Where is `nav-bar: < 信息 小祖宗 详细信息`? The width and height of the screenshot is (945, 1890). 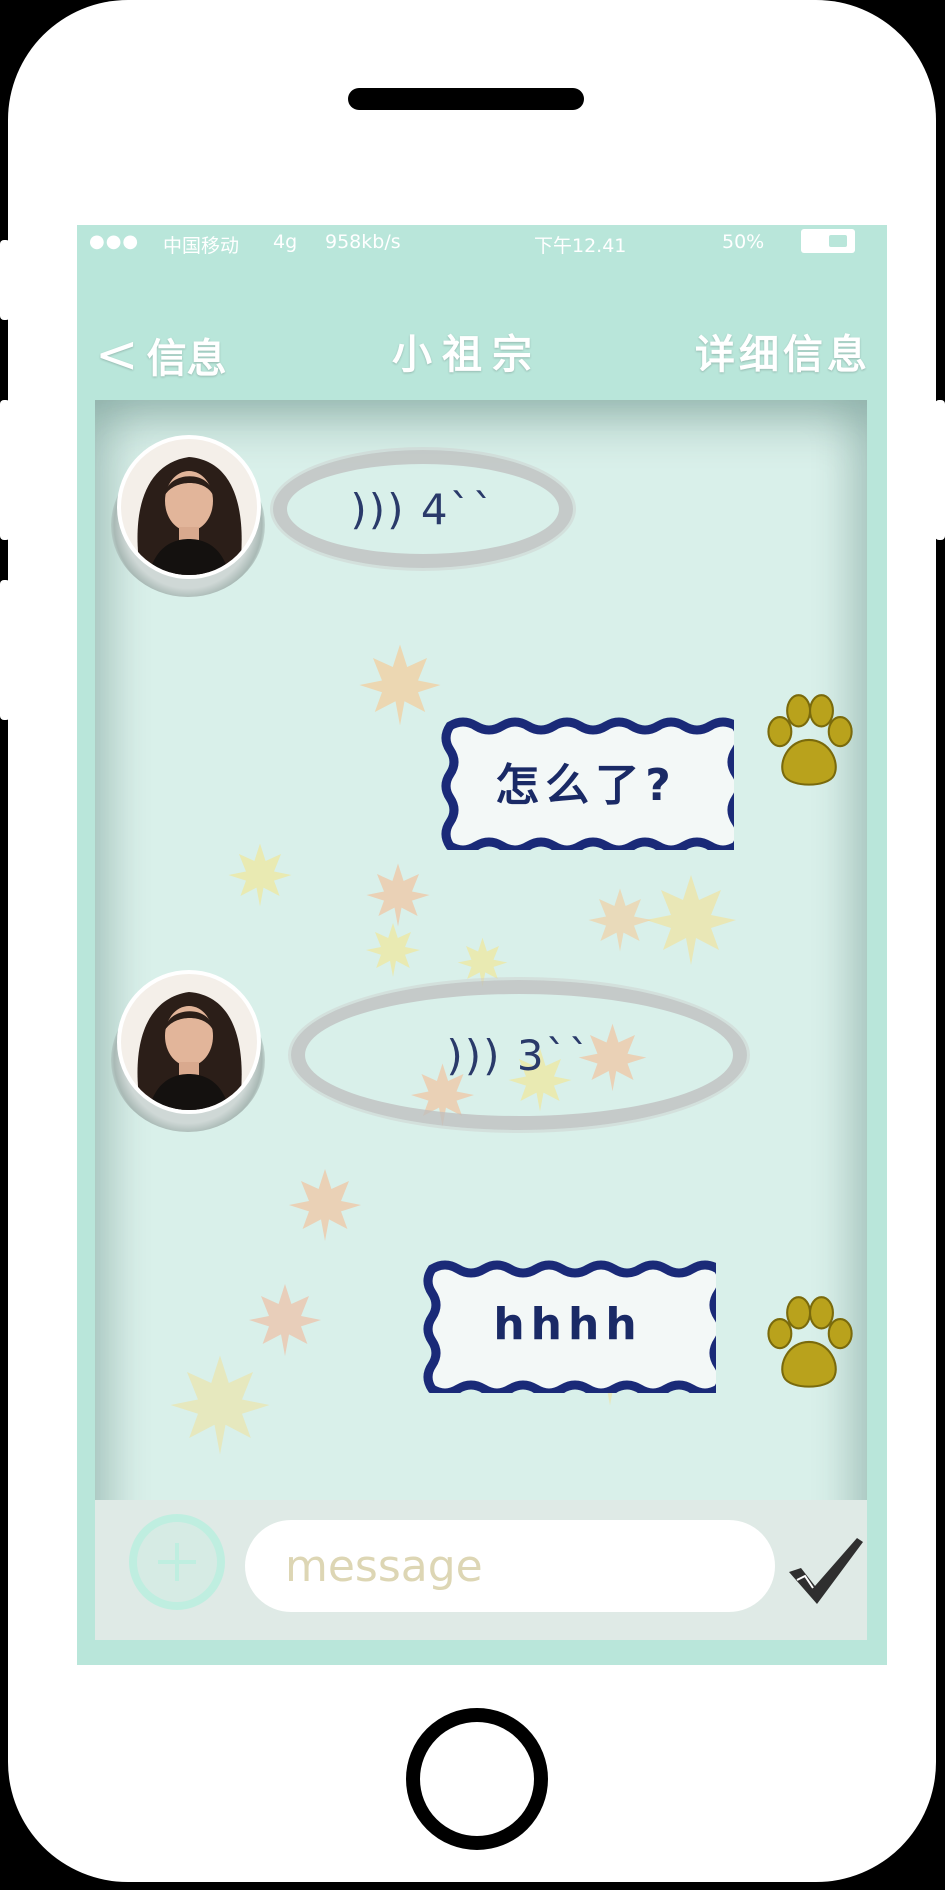 nav-bar: < 信息 小祖宗 详细信息 is located at coordinates (482, 355).